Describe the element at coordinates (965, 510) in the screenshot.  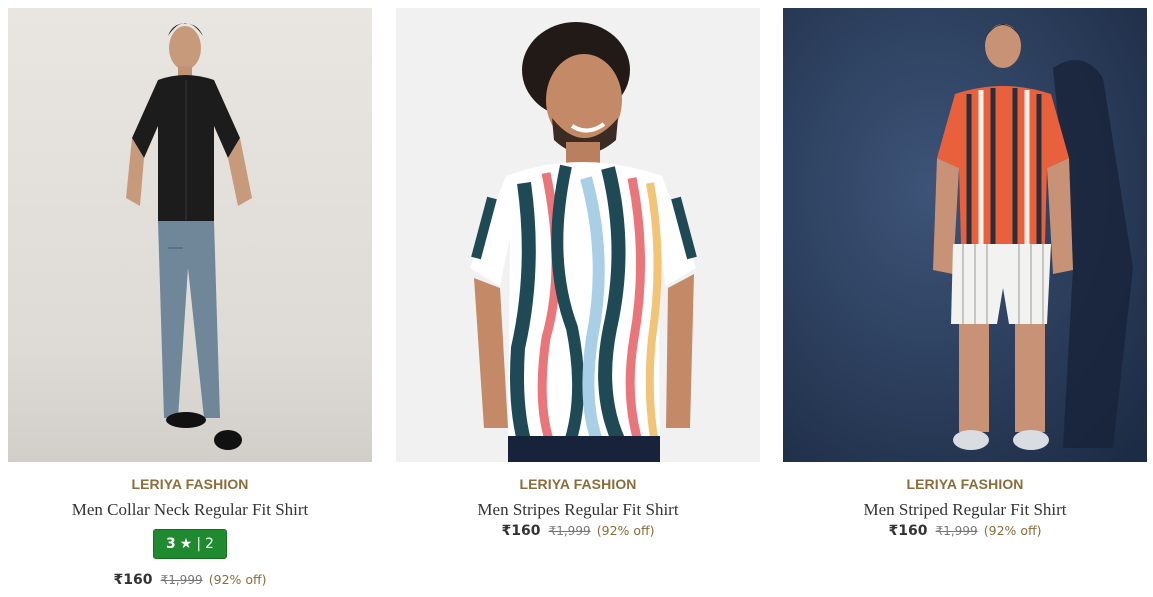
I see `product-title: Men Striped Regular Fit Shirt` at that location.